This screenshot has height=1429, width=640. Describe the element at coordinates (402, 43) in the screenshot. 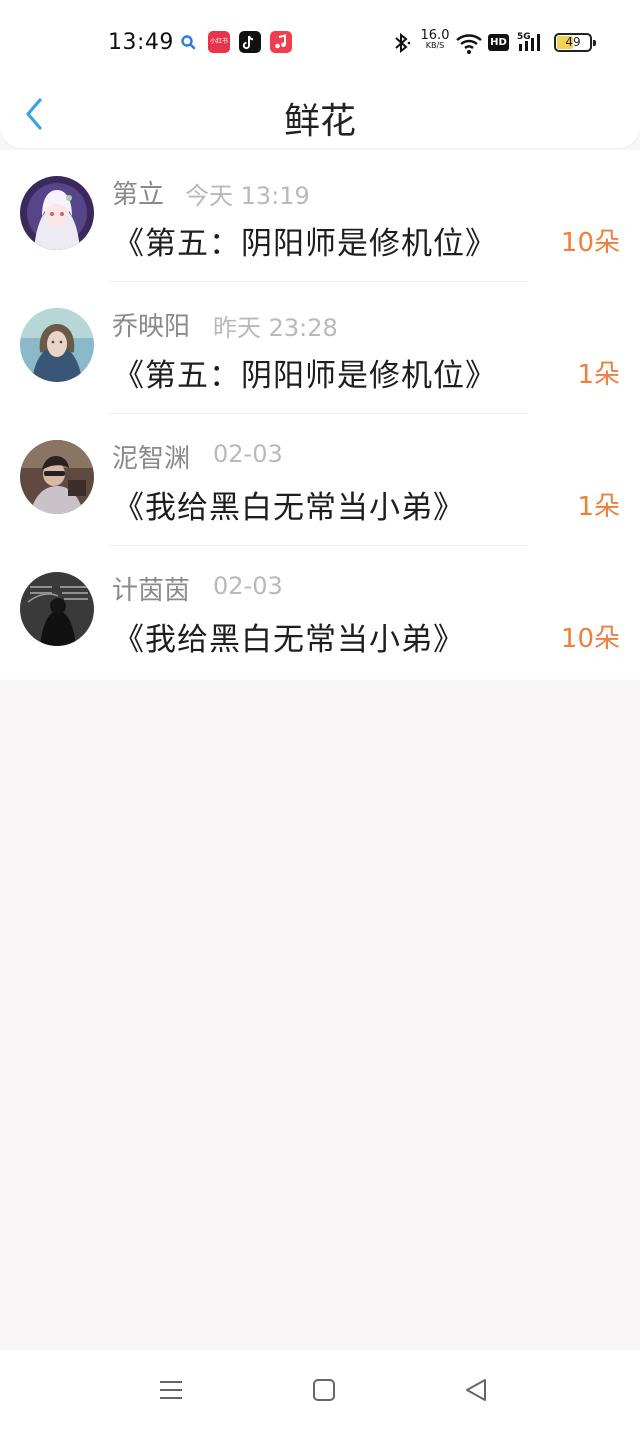

I see `bluetooth-icon` at that location.